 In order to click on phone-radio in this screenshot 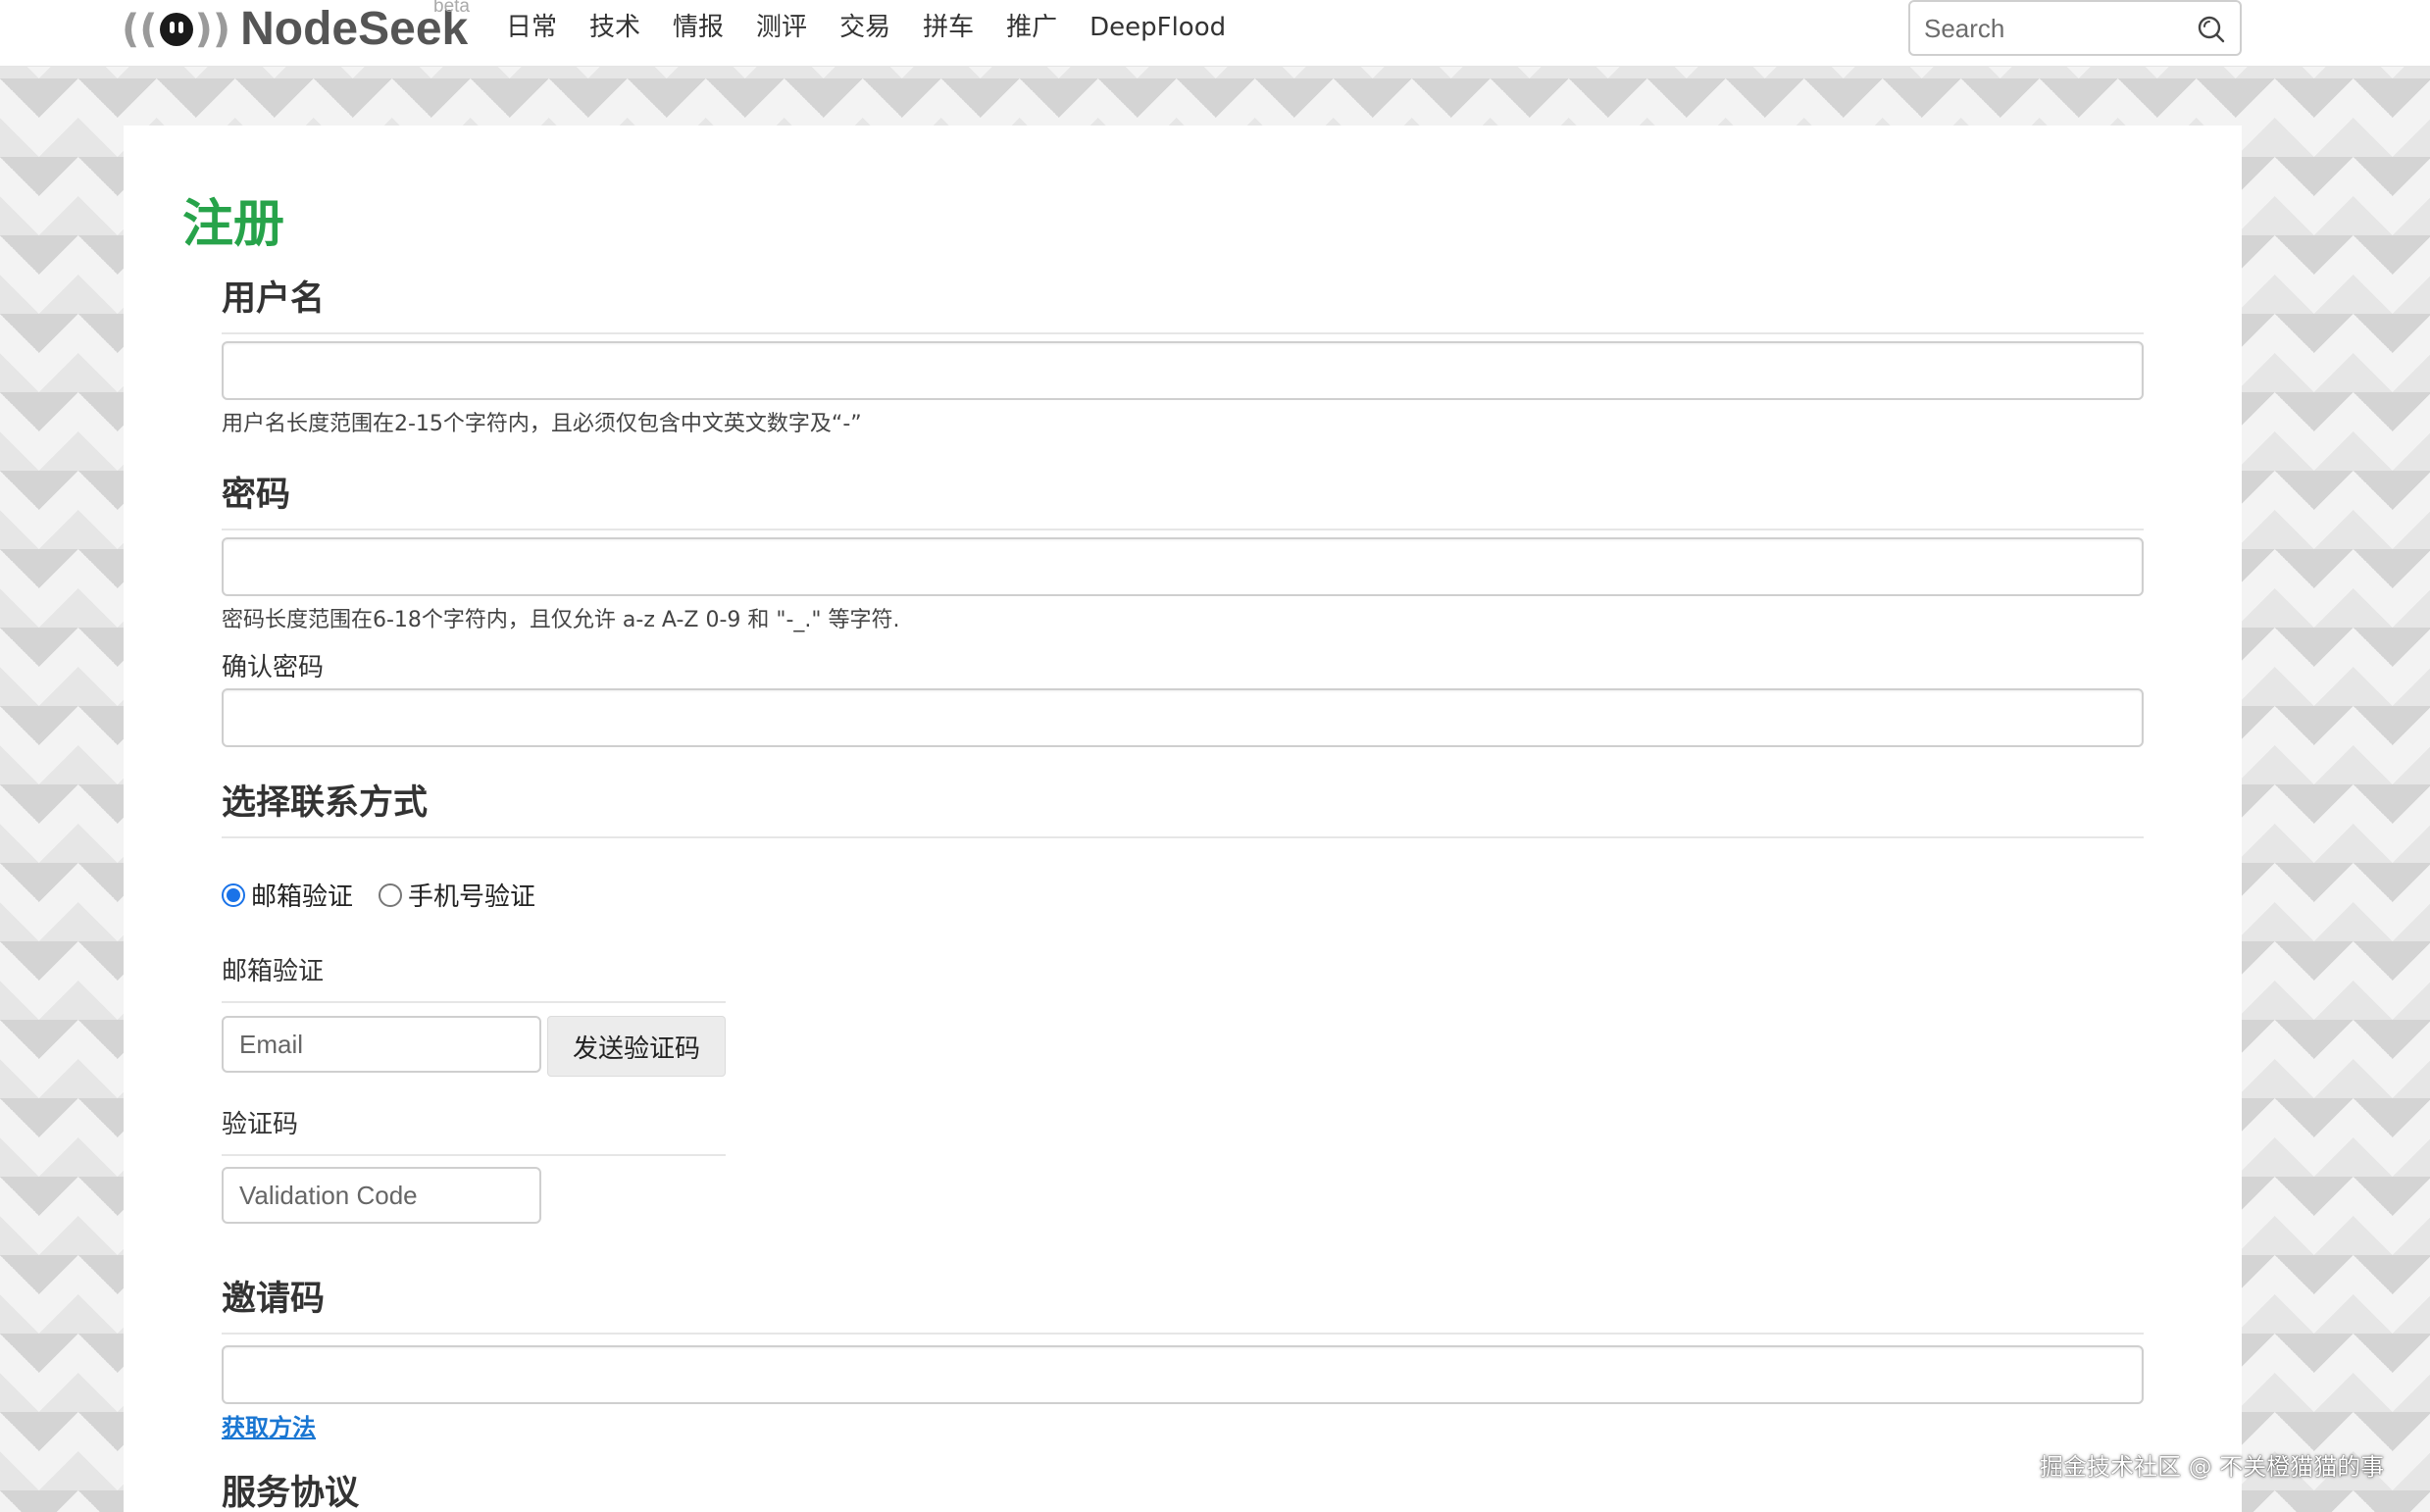, I will do `click(391, 894)`.